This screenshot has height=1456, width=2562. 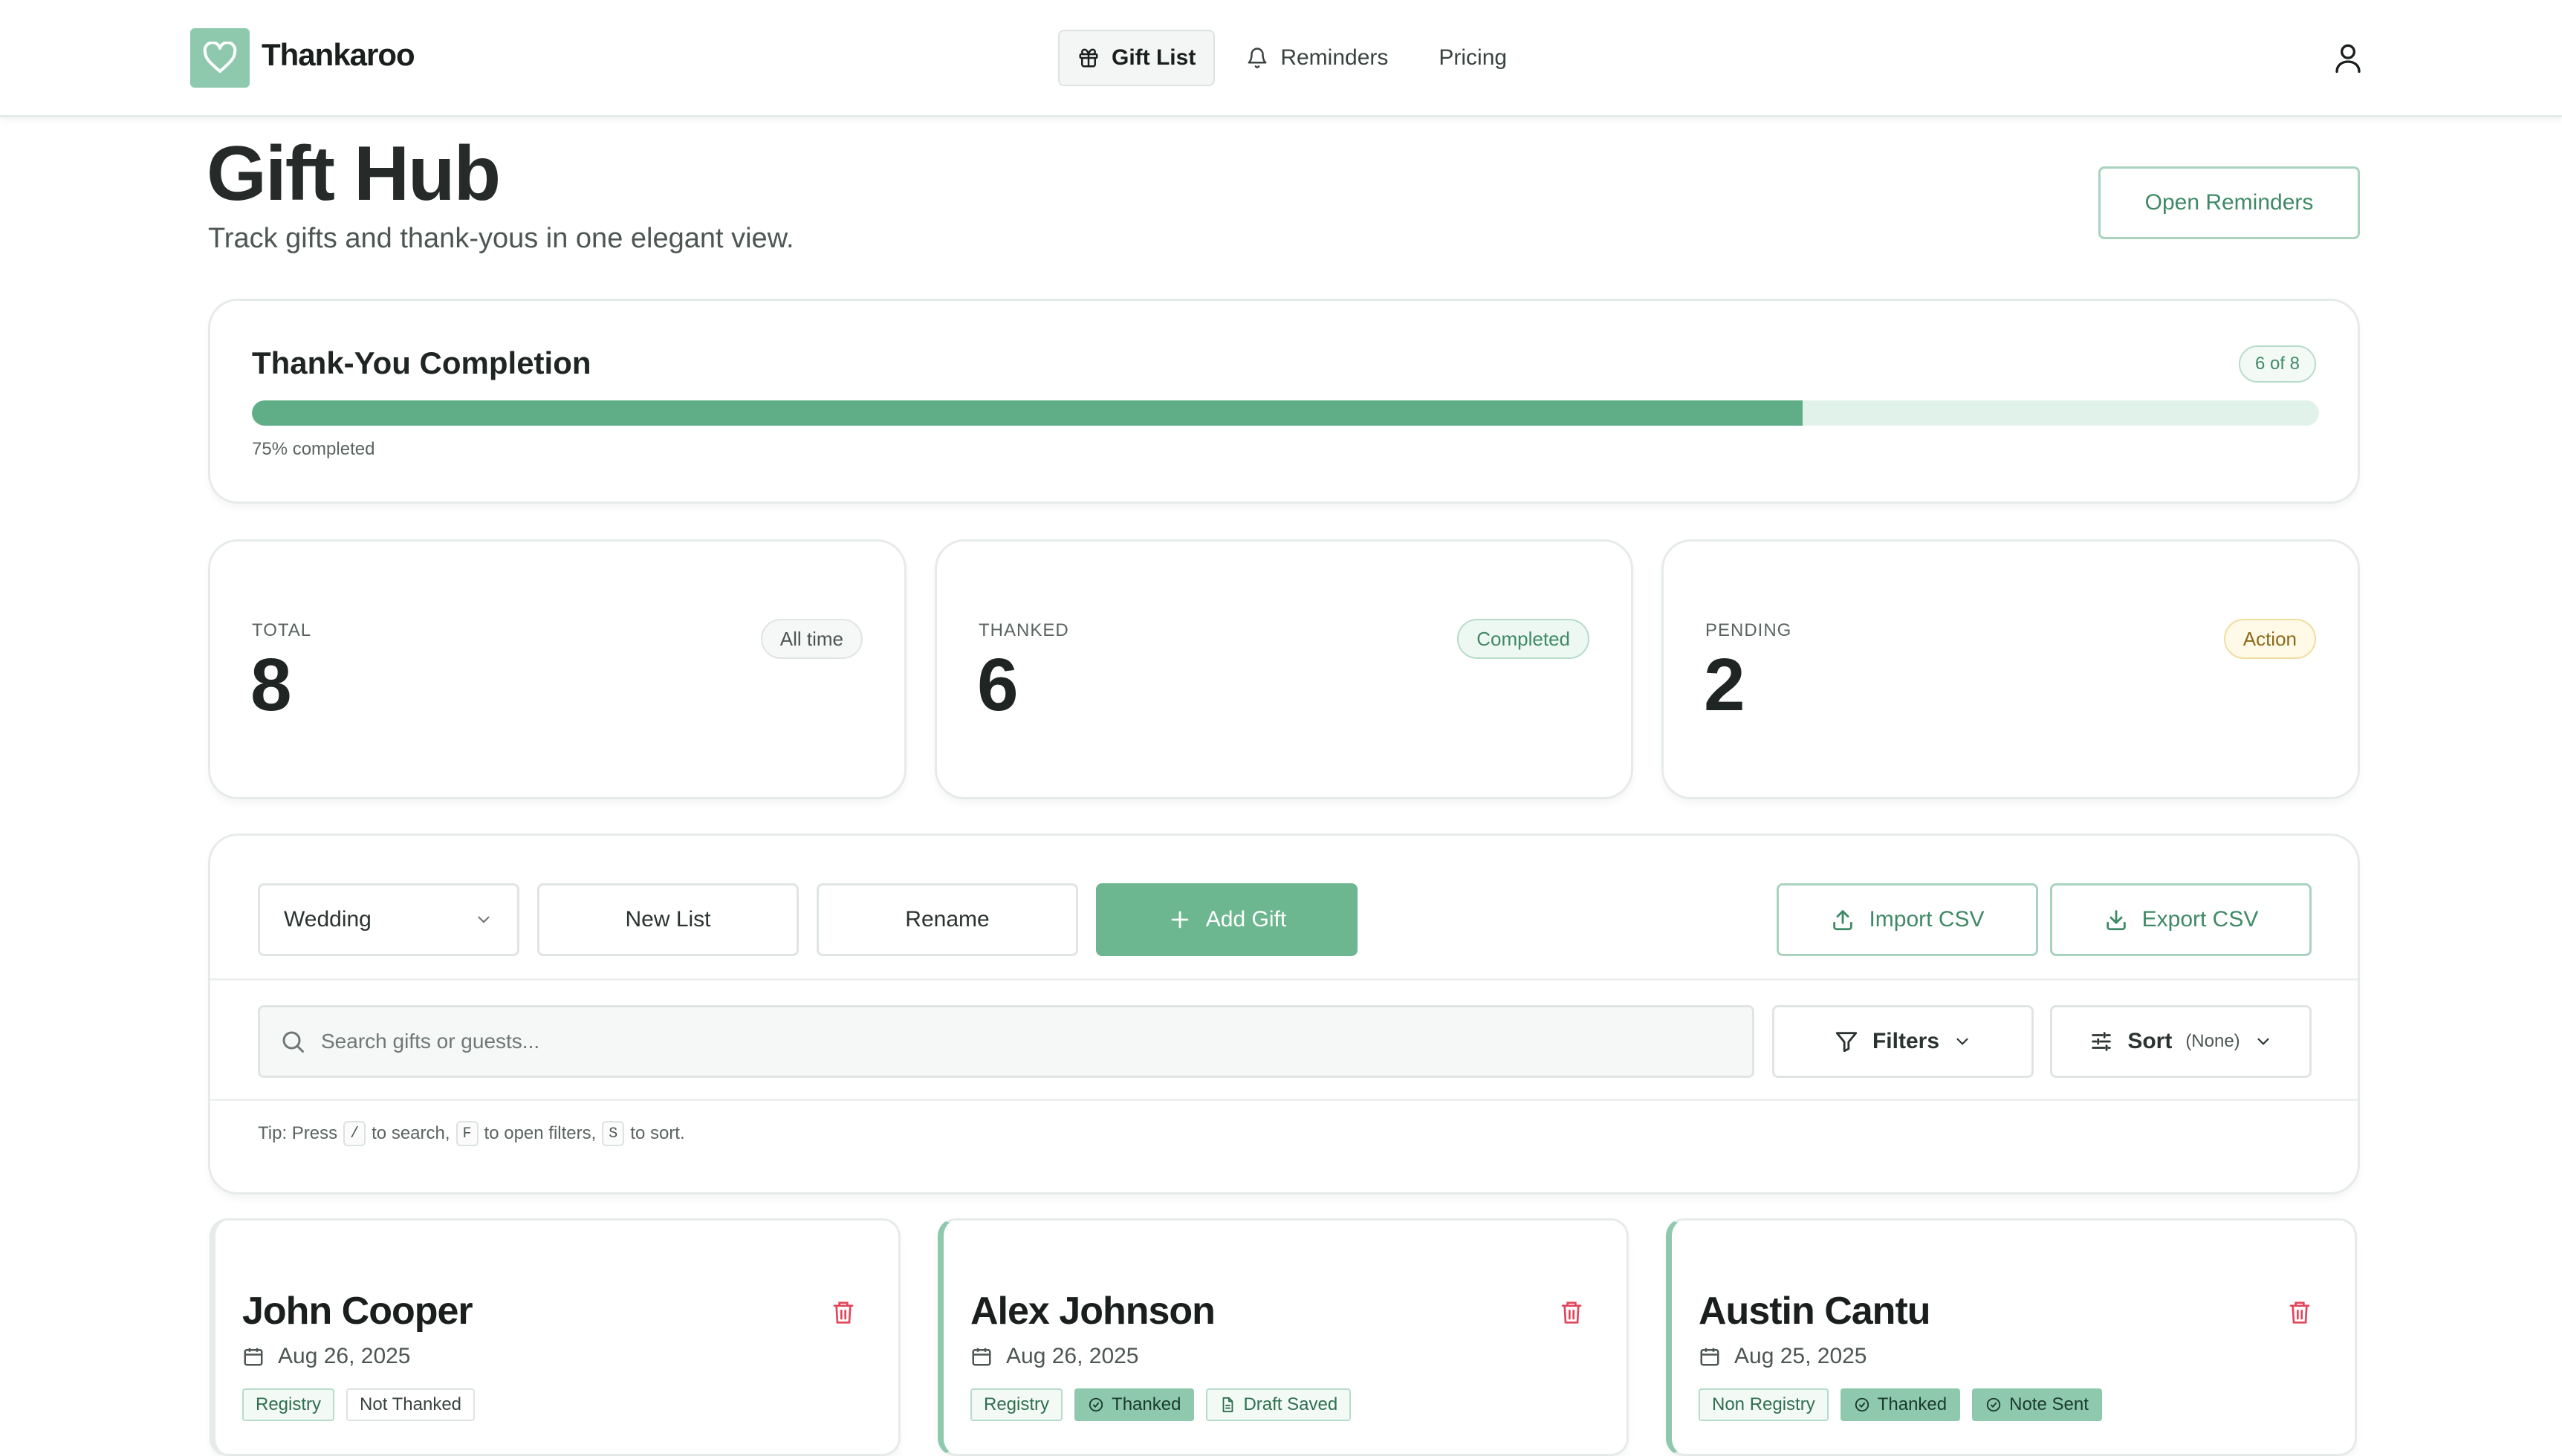 What do you see at coordinates (2200, 920) in the screenshot?
I see `export-csv-label: Export CSV` at bounding box center [2200, 920].